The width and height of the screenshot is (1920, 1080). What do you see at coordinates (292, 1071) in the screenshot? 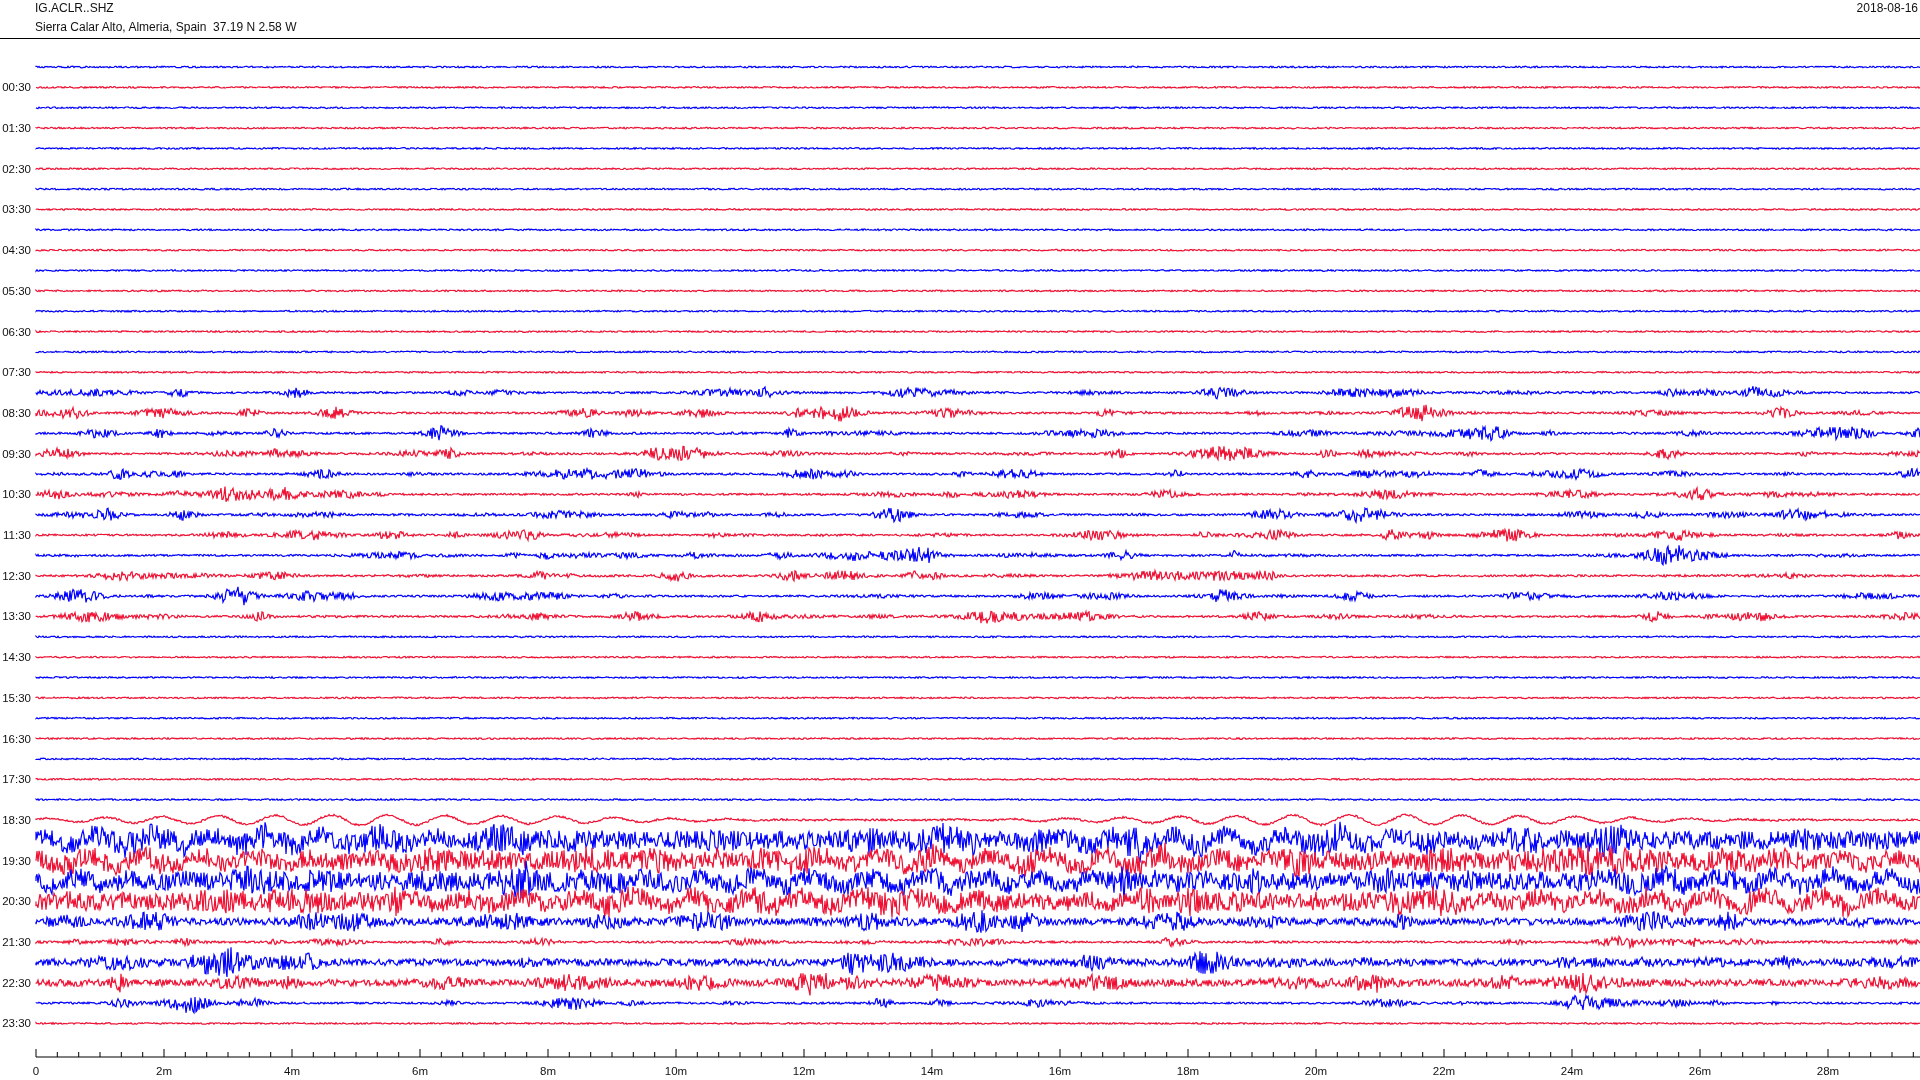
I see `tick-label: 4m` at bounding box center [292, 1071].